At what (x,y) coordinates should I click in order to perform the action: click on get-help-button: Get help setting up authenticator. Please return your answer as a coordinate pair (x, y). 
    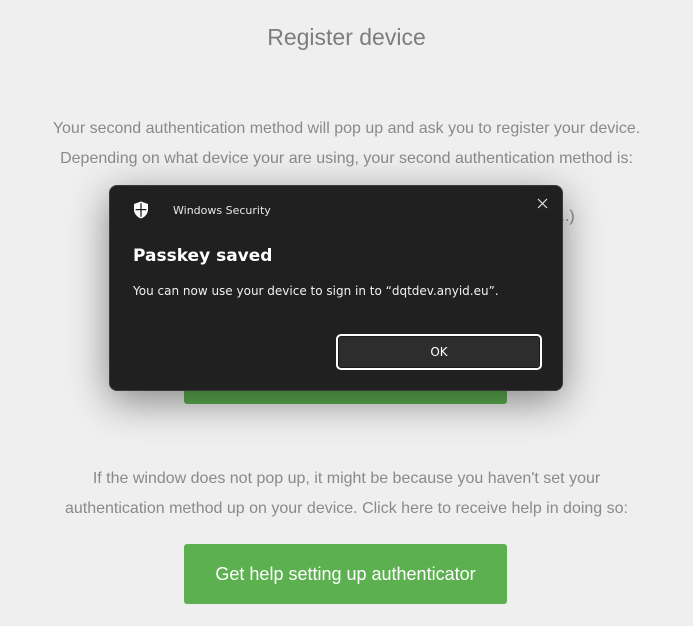
    Looking at the image, I should click on (345, 574).